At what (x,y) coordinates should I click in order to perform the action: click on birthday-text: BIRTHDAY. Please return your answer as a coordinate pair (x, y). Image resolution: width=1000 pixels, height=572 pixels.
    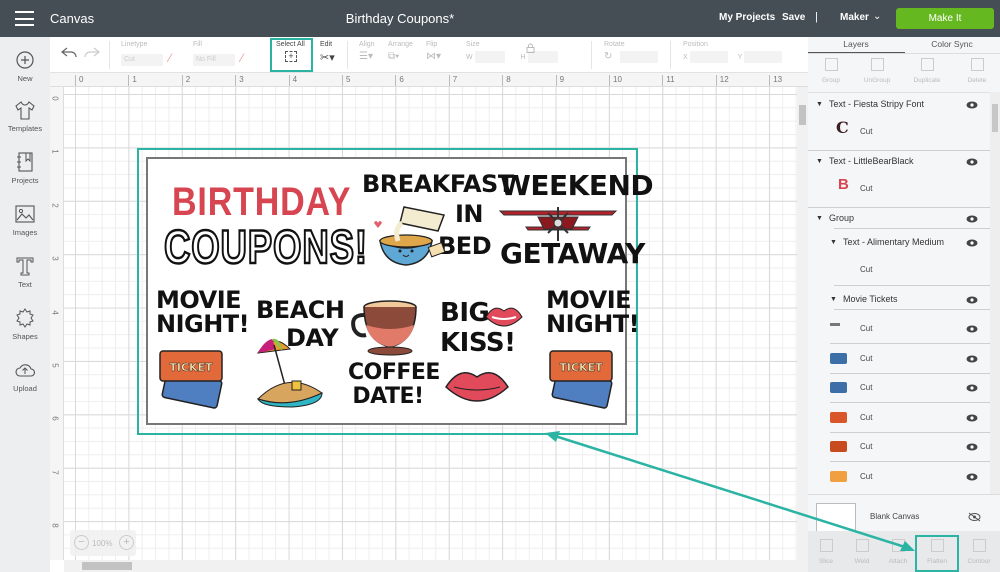
    Looking at the image, I should click on (261, 202).